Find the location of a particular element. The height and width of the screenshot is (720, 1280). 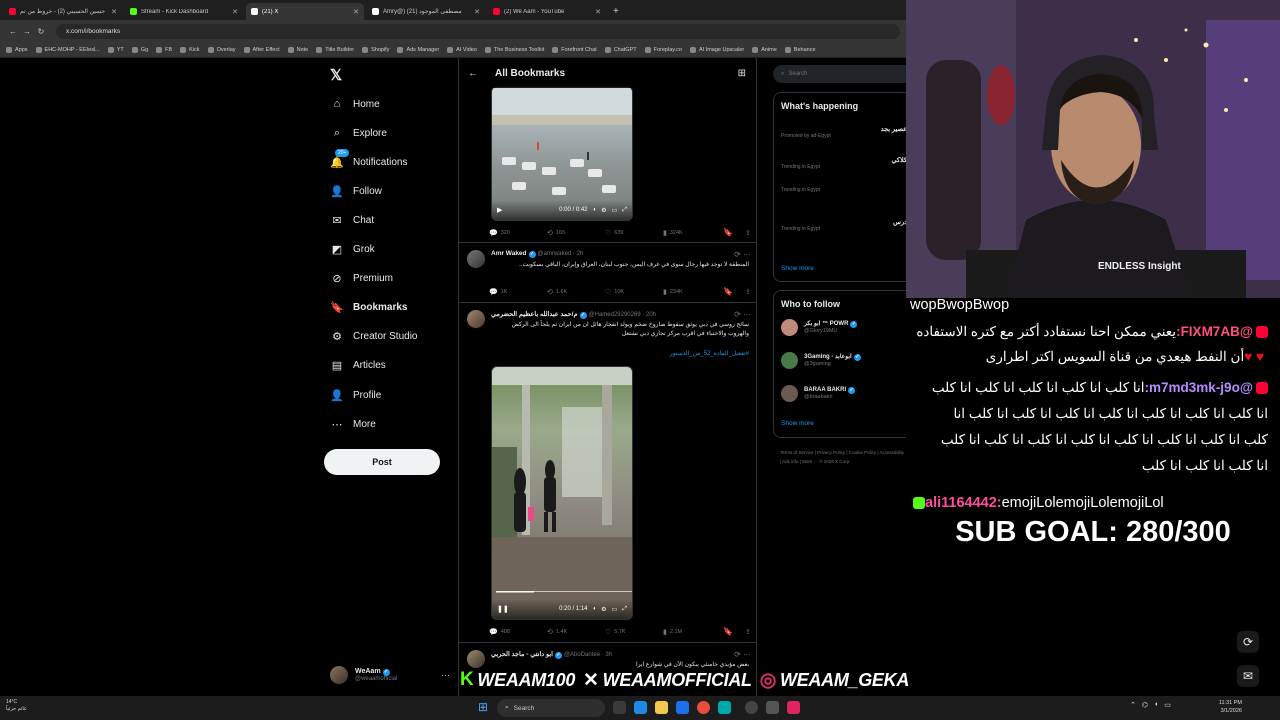

trend-item: كلاكي Trending in Egypt is located at coordinates (843, 163).